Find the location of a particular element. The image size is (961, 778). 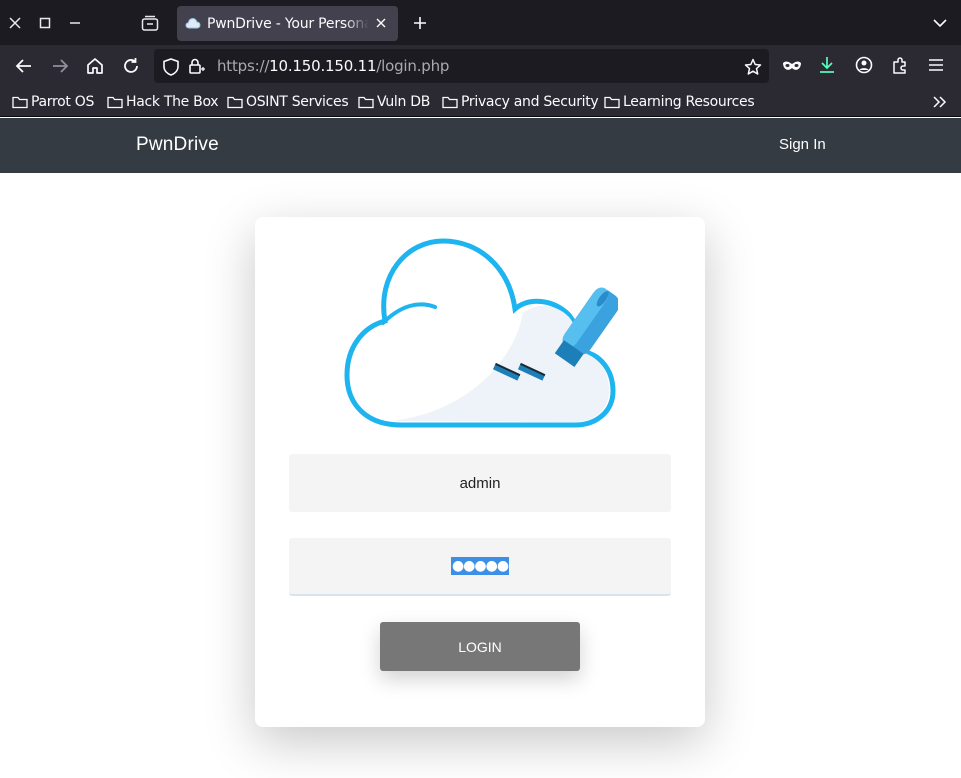

bookmark-label: Vuln DB is located at coordinates (403, 102).